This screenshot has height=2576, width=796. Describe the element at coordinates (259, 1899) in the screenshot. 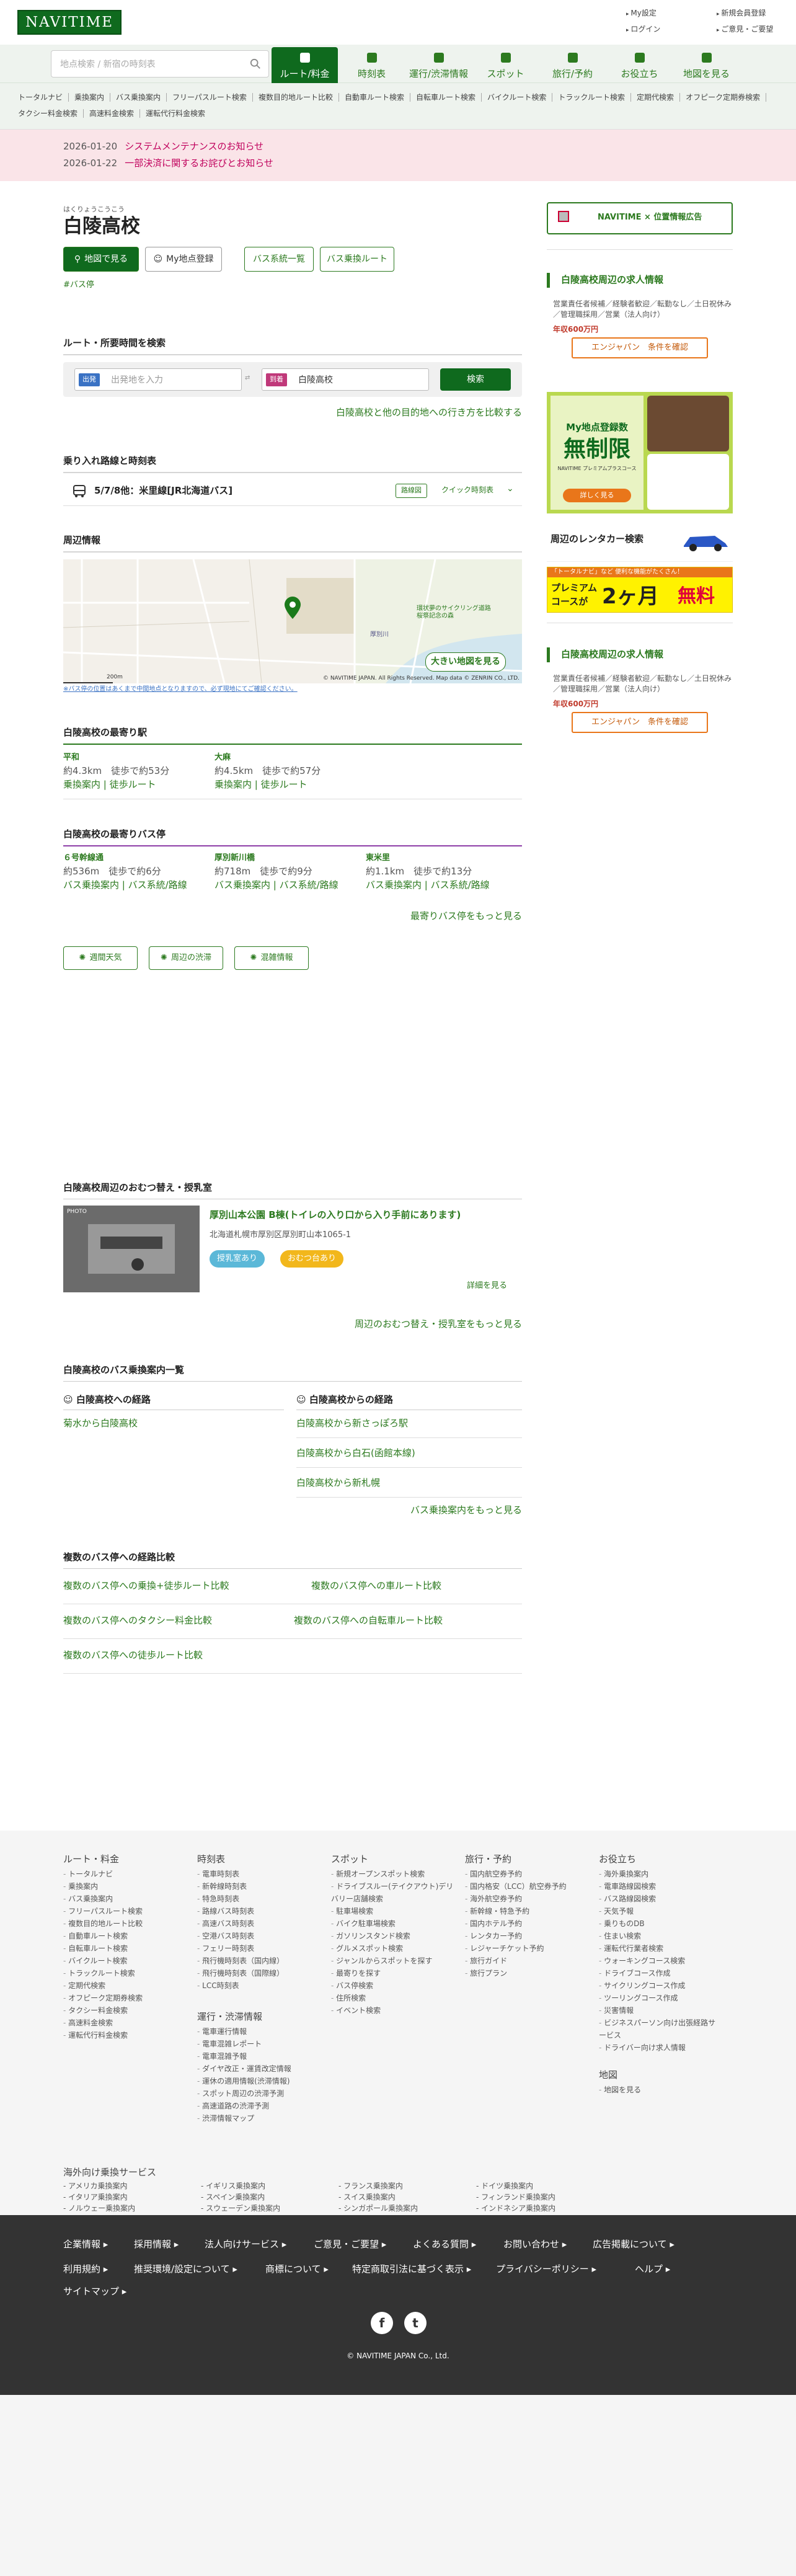

I see `footer-link: 特急時刻表` at that location.